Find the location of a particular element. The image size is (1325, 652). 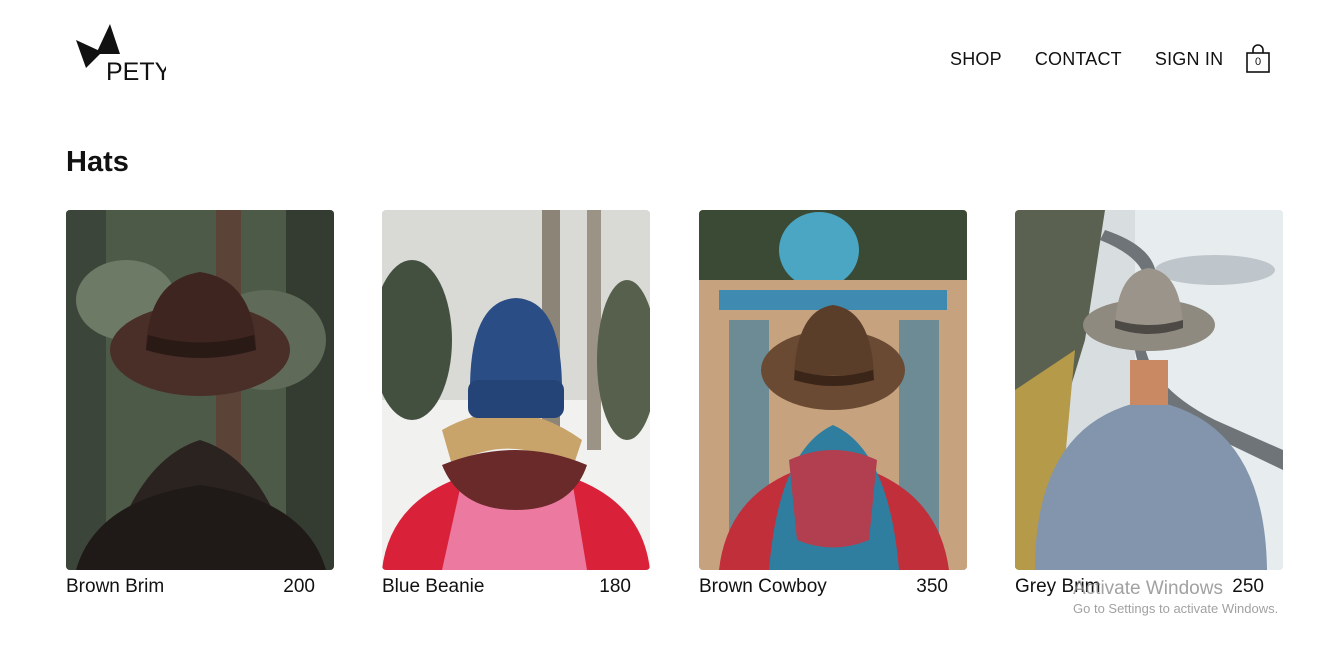

product-name: Blue Beanie is located at coordinates (433, 586).